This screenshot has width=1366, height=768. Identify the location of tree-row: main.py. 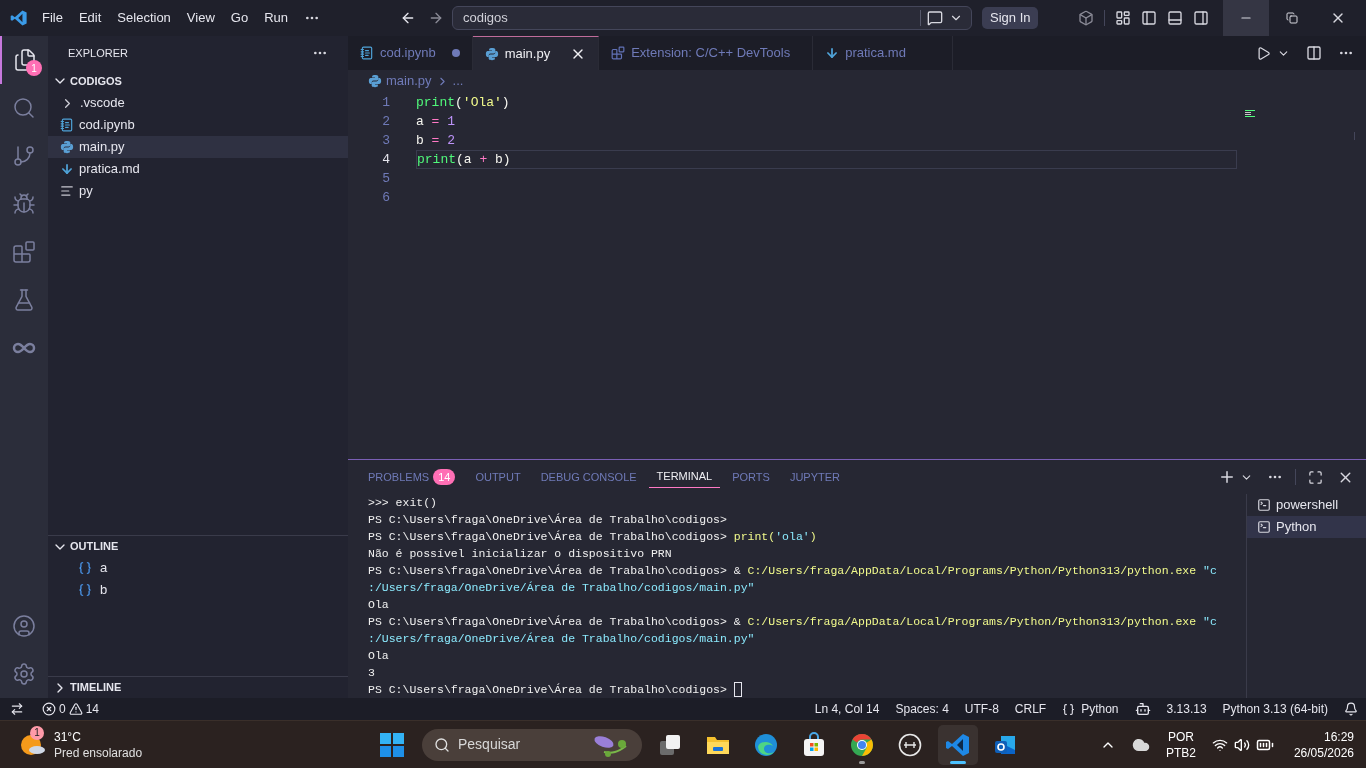
(198, 147).